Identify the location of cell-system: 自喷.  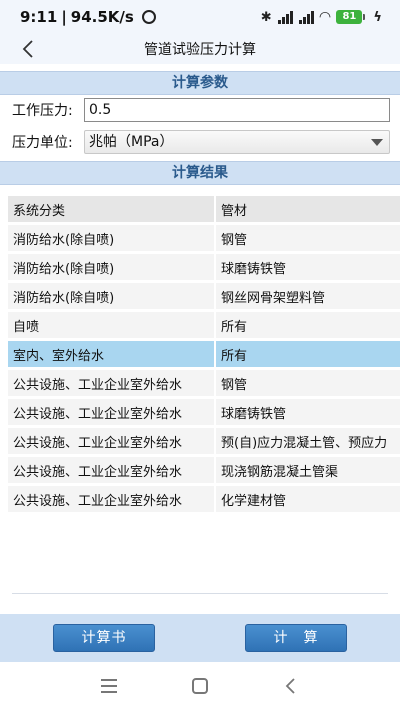
(111, 325).